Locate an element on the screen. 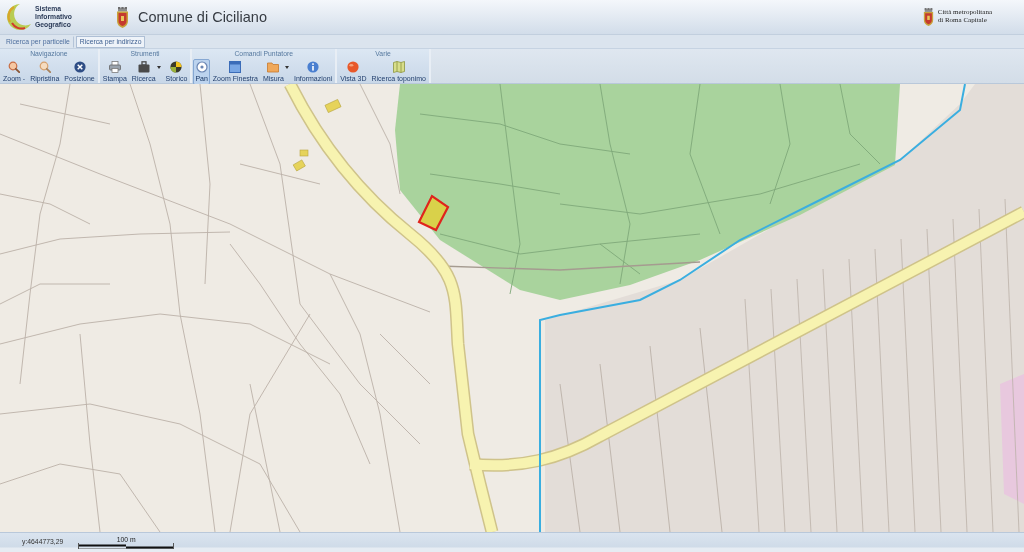 The height and width of the screenshot is (552, 1024). briefcase-icon is located at coordinates (143, 67).